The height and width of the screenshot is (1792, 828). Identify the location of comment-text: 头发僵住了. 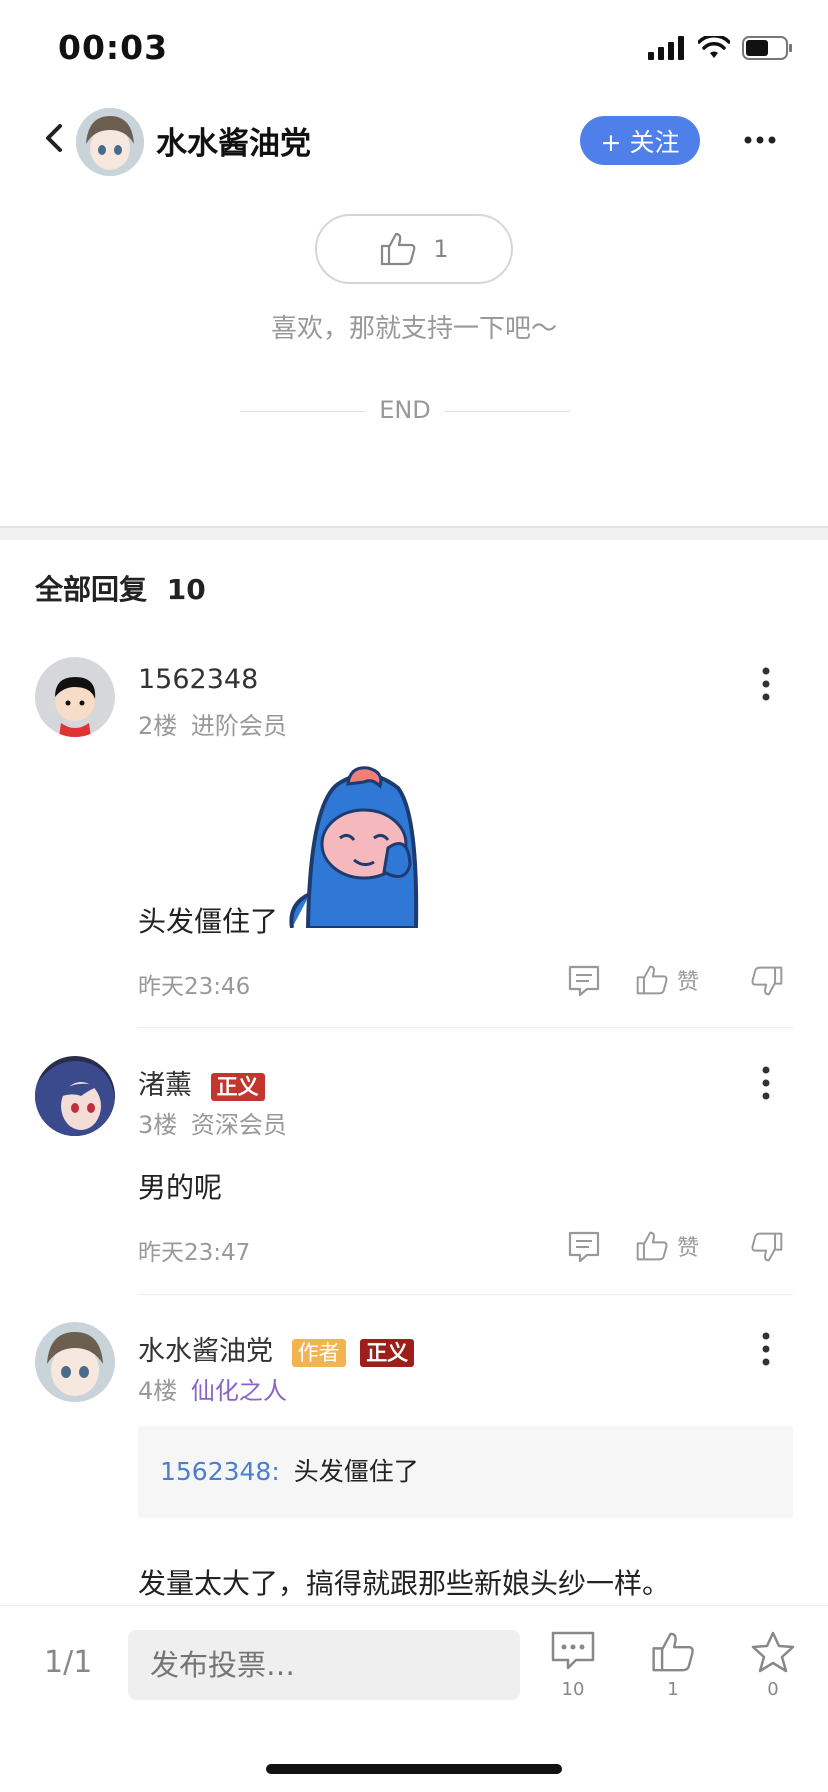
(208, 921).